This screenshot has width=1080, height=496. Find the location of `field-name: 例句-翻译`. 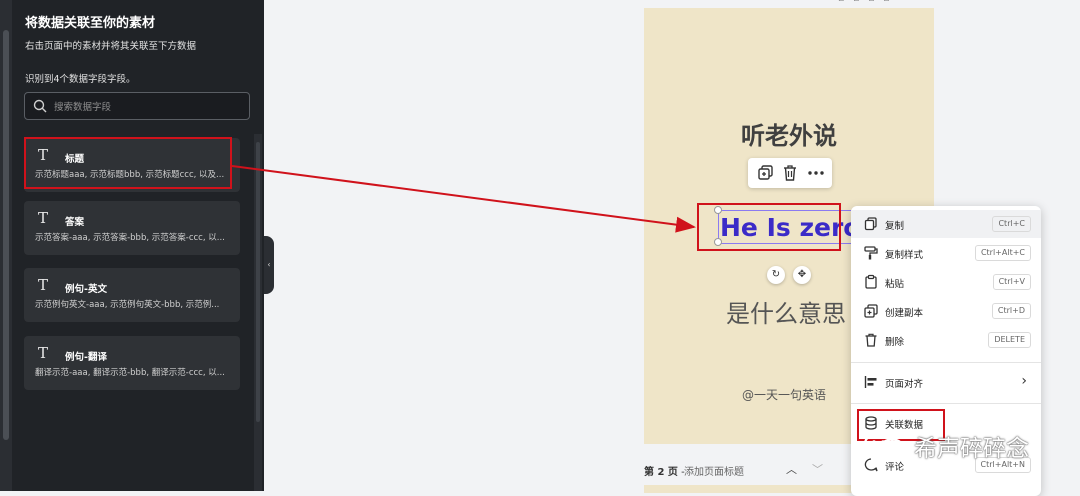

field-name: 例句-翻译 is located at coordinates (86, 357).